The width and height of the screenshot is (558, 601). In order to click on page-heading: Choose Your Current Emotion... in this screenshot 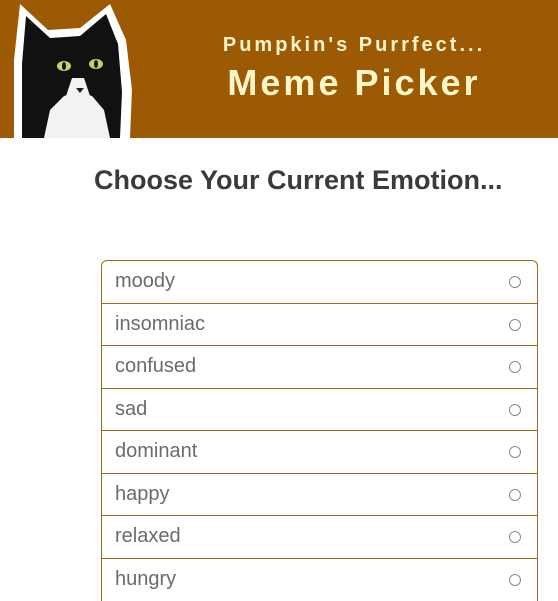, I will do `click(298, 180)`.